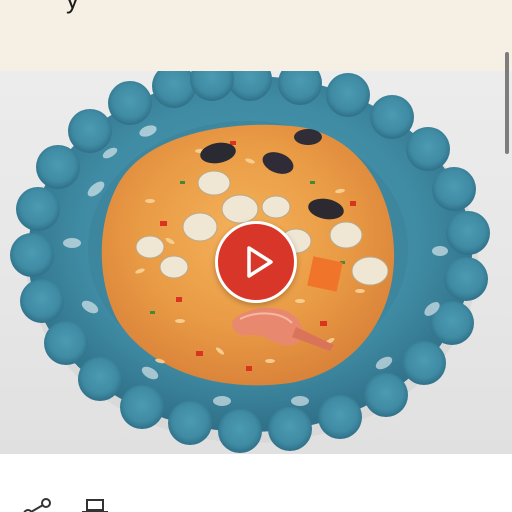  I want to click on top-banner: y, so click(256, 35).